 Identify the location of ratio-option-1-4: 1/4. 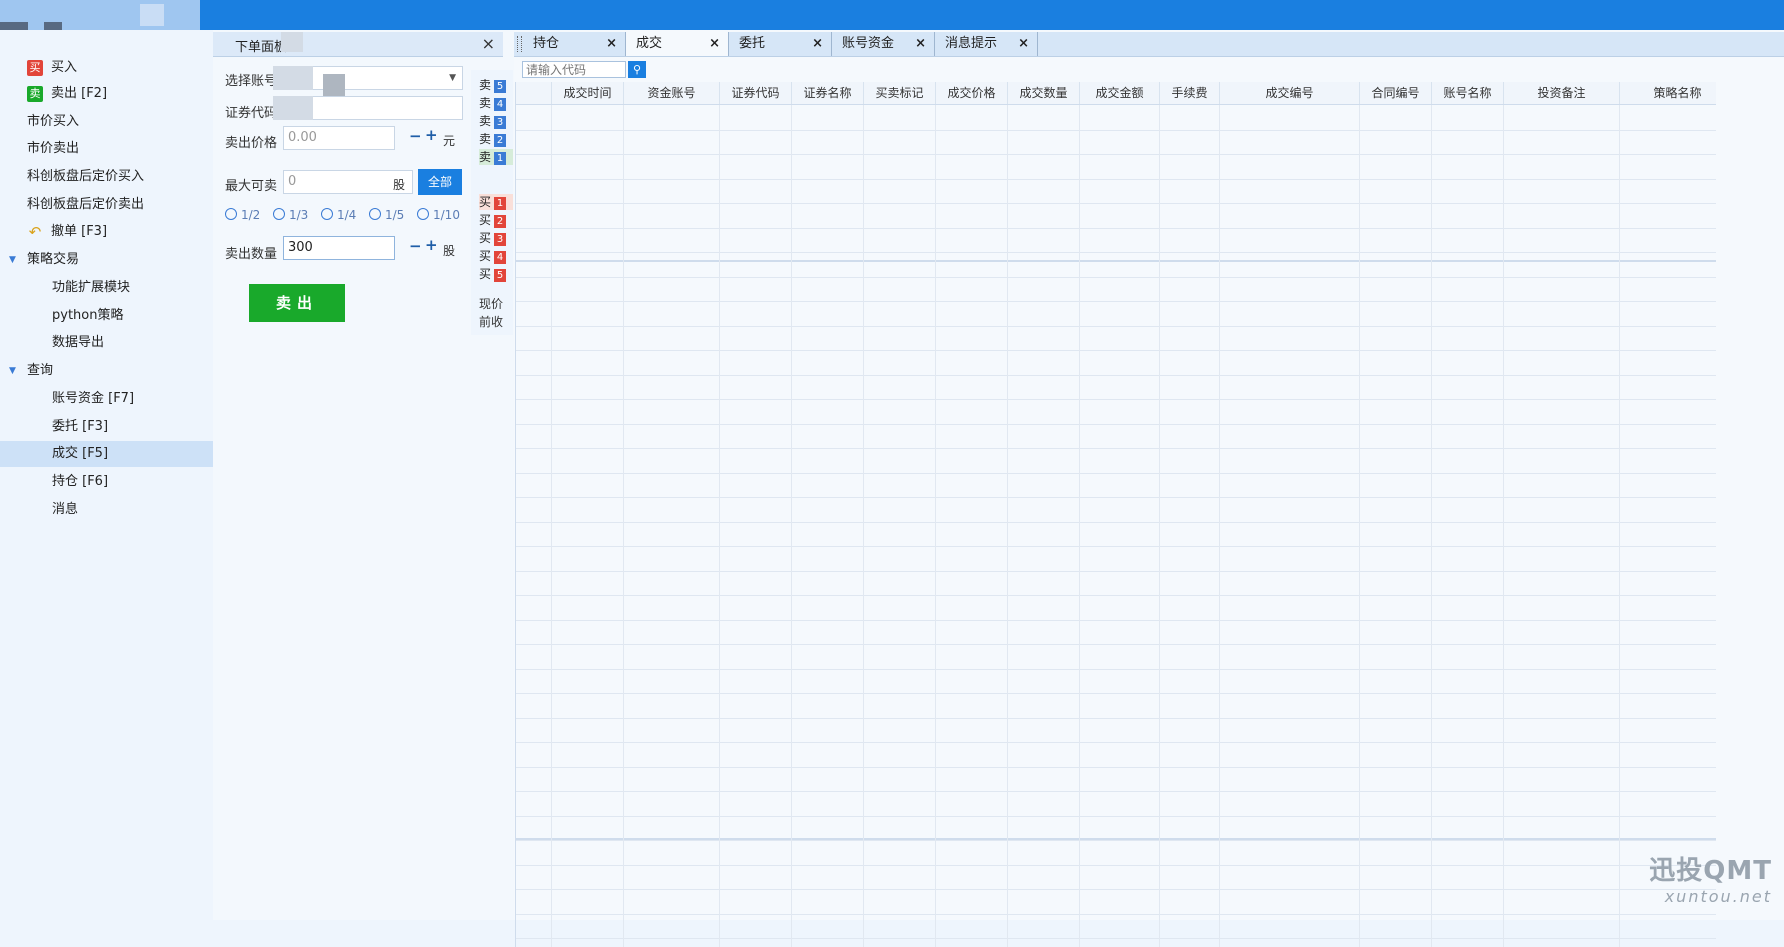
(338, 215).